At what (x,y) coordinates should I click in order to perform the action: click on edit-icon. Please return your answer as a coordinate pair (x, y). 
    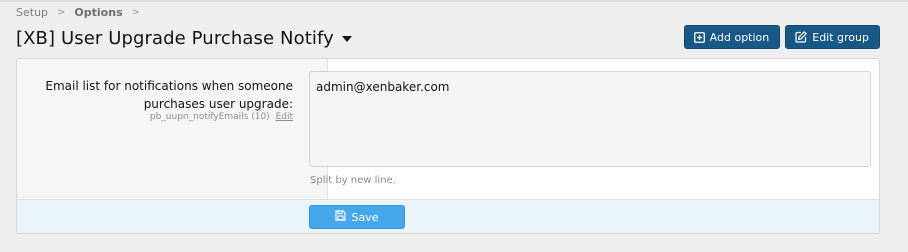
    Looking at the image, I should click on (801, 37).